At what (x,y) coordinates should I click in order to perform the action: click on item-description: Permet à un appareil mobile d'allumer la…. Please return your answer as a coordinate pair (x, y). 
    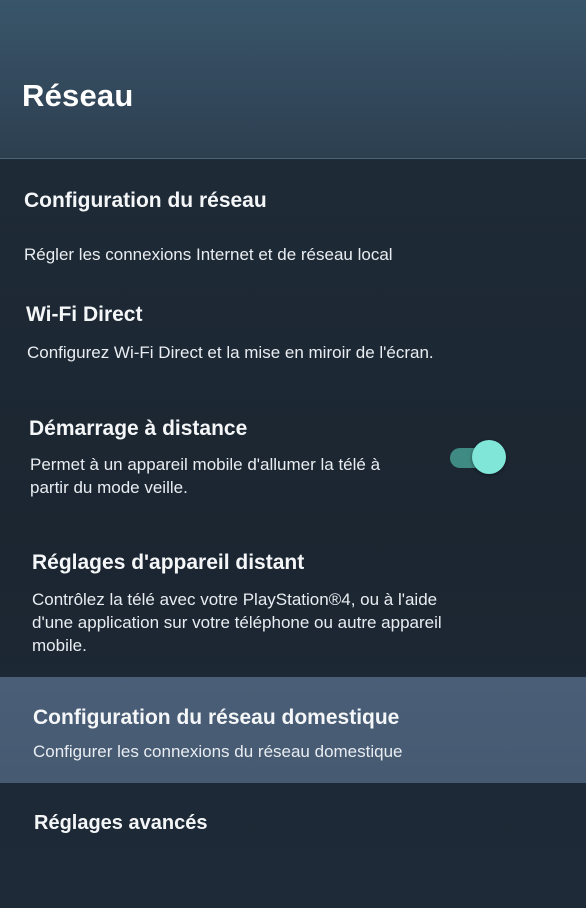
    Looking at the image, I should click on (205, 476).